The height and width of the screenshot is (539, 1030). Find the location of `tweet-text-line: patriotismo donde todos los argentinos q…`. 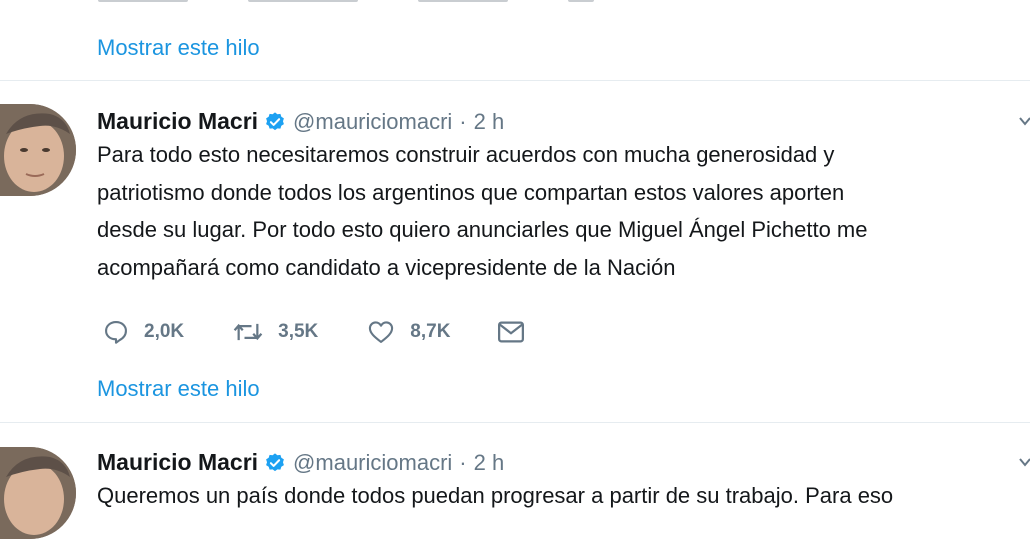

tweet-text-line: patriotismo donde todos los argentinos q… is located at coordinates (471, 192).